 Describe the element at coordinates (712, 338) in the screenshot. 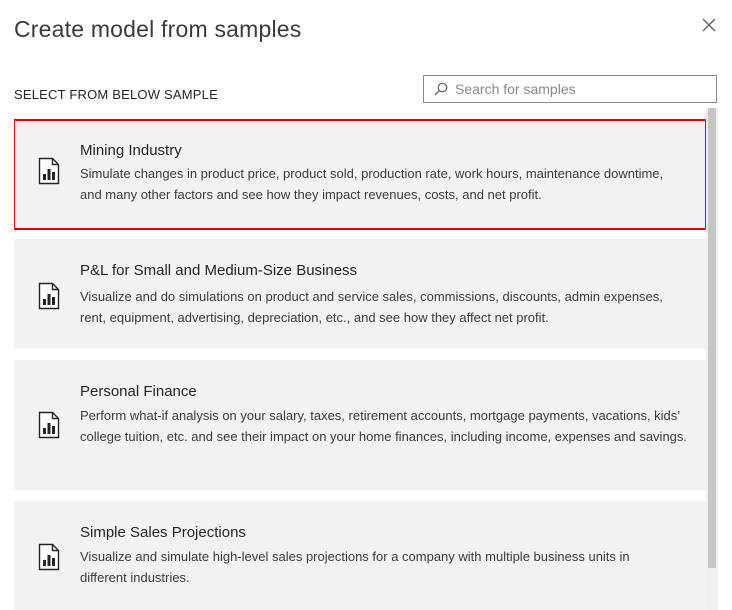

I see `scrollbar-thumb` at that location.